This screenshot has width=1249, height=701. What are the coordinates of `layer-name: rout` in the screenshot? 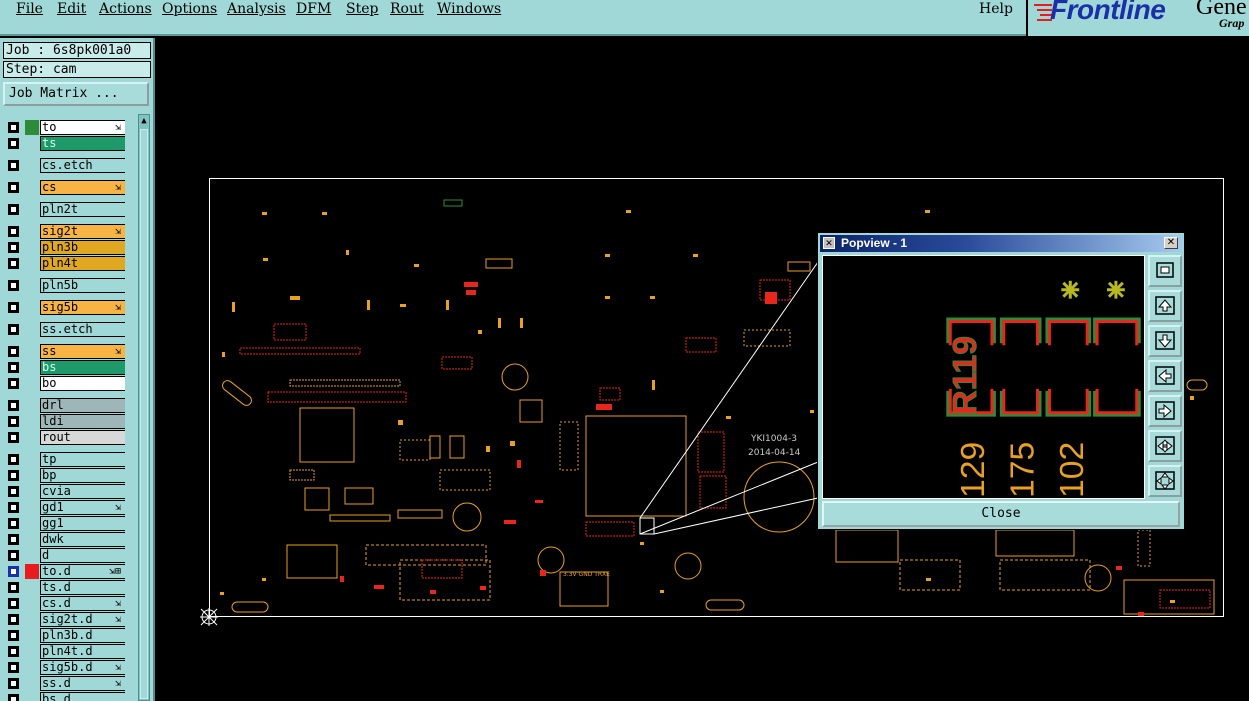 It's located at (82, 437).